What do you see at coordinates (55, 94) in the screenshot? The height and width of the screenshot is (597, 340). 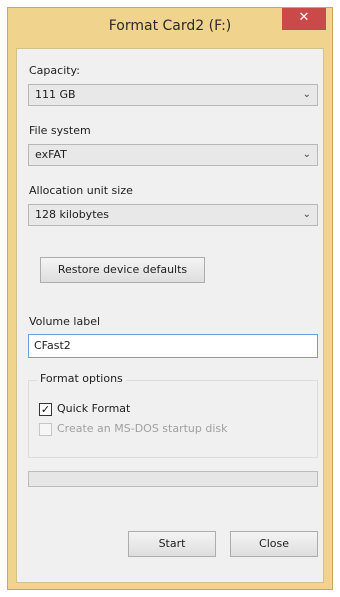 I see `capacity-value: 111 GB` at bounding box center [55, 94].